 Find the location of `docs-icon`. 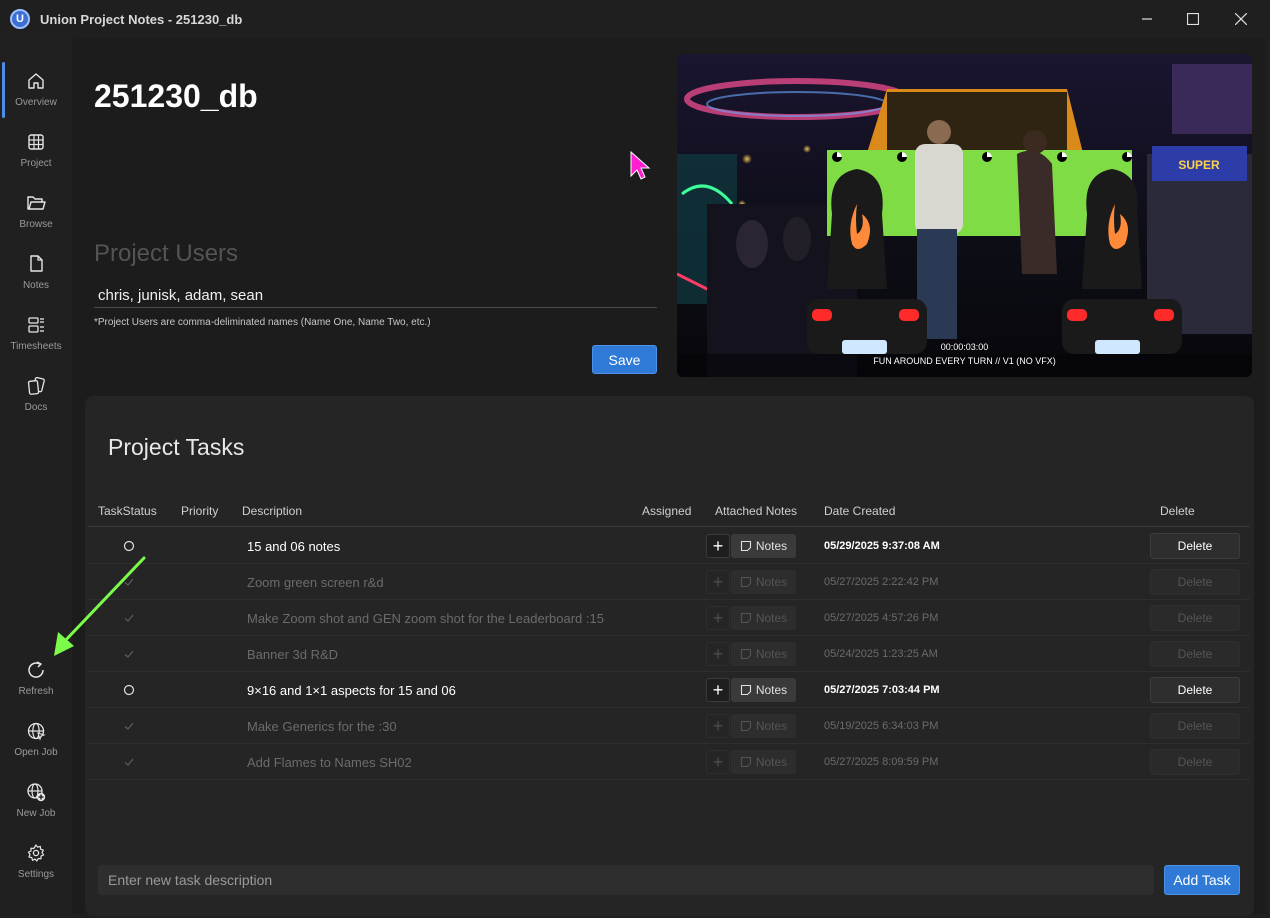

docs-icon is located at coordinates (36, 385).